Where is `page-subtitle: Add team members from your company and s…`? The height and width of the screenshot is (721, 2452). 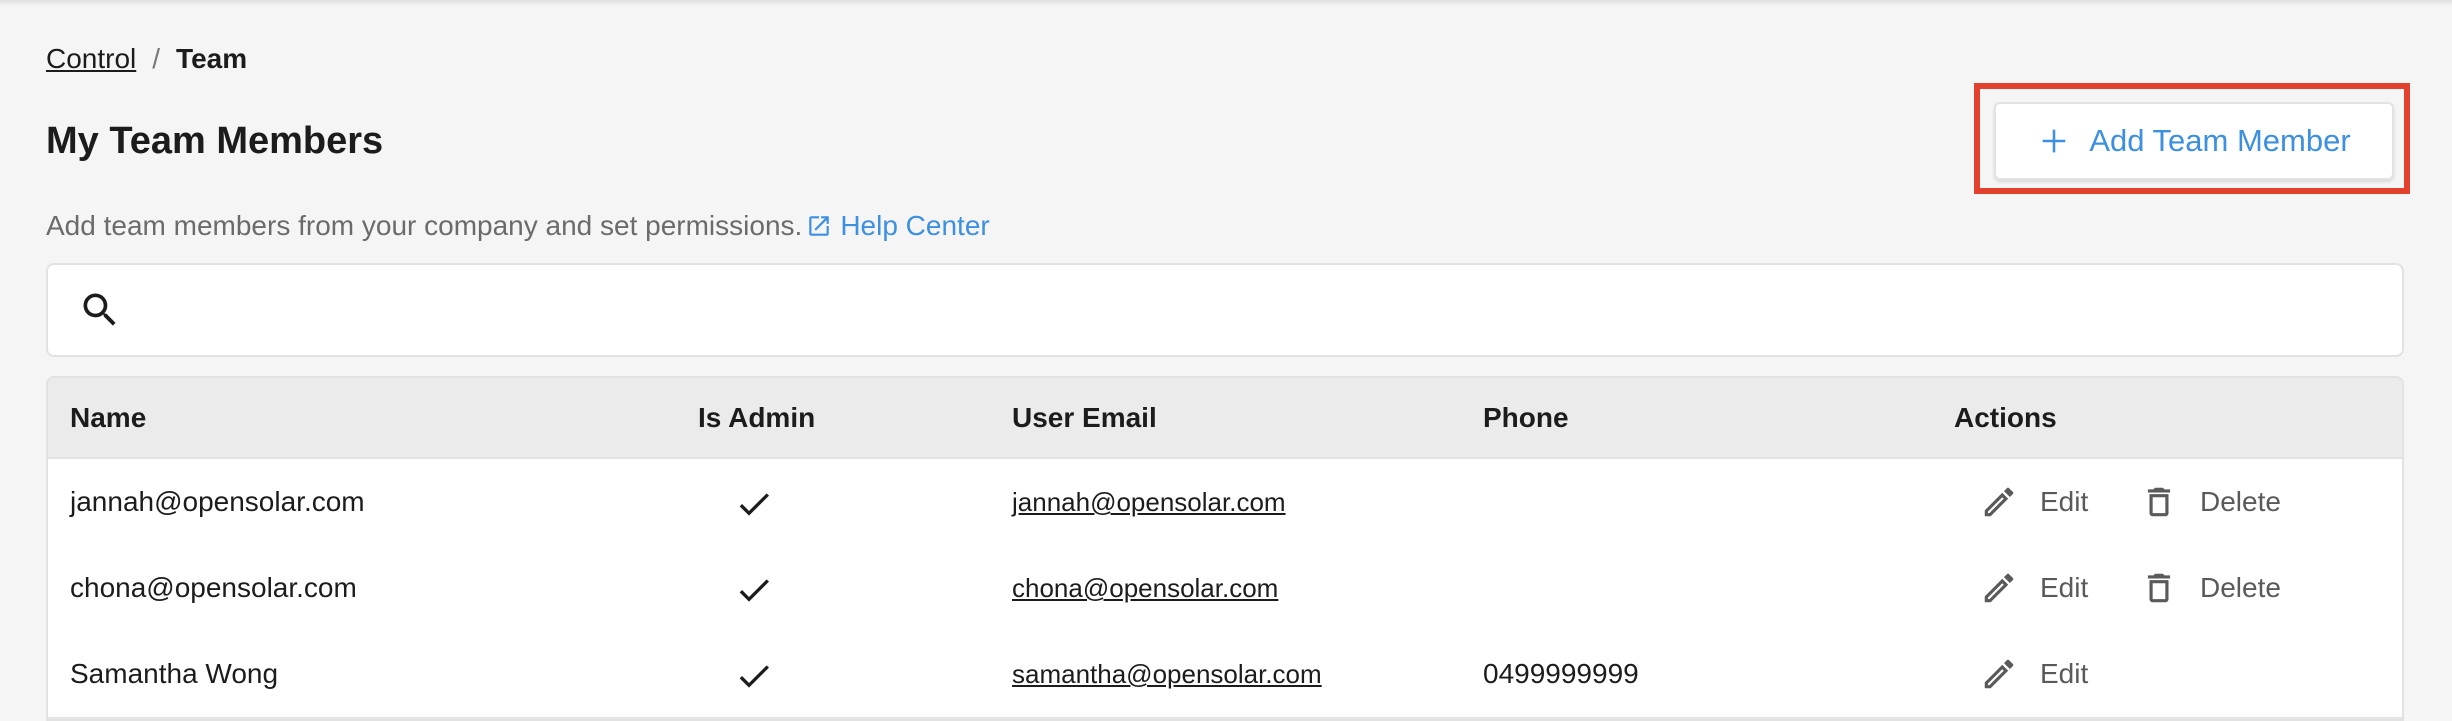
page-subtitle: Add team members from your company and s… is located at coordinates (518, 226).